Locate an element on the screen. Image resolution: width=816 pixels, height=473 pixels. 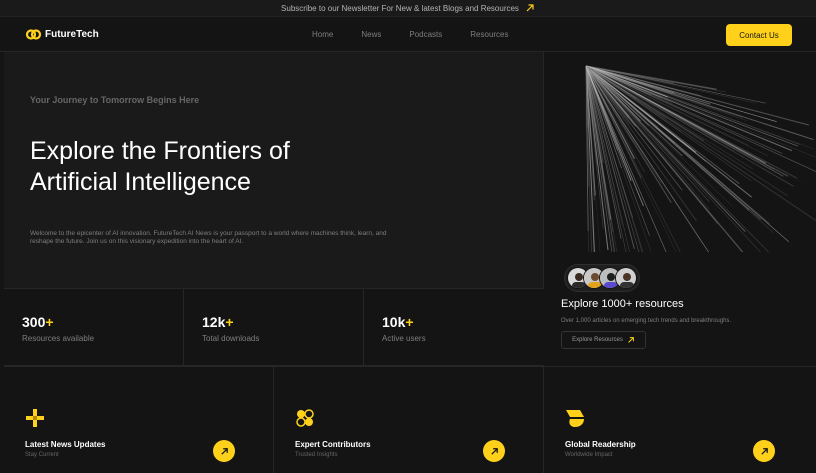
feature-title: Expert Contributors is located at coordinates (333, 444).